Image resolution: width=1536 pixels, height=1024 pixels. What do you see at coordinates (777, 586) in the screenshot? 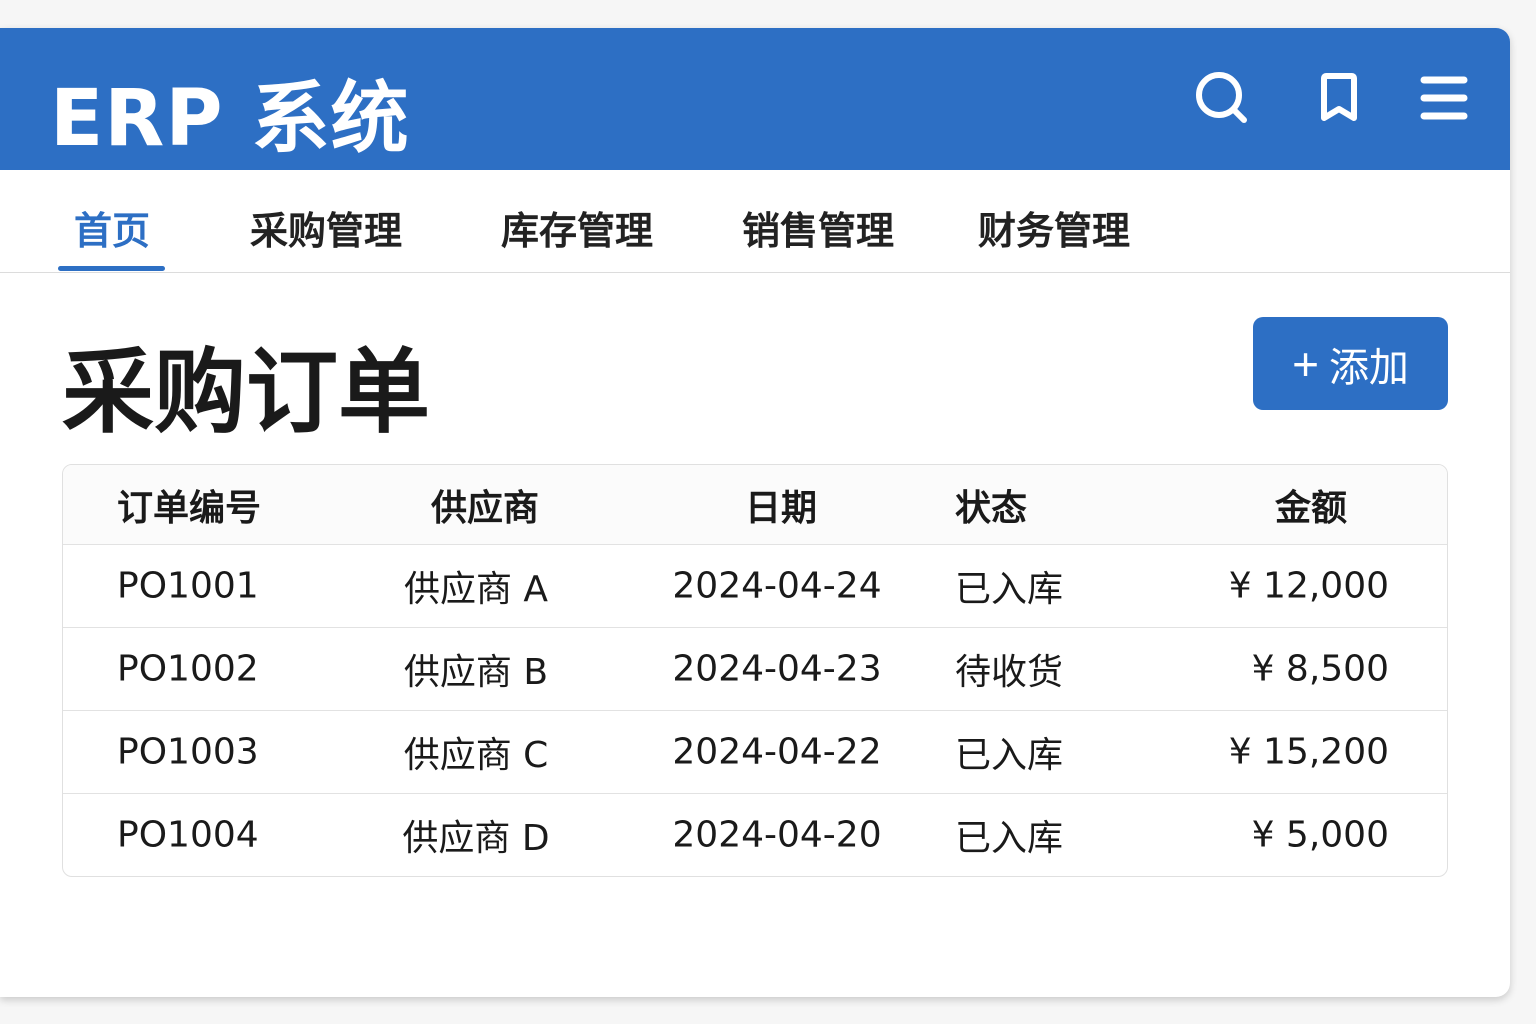
I see `date: 2024-04-24` at bounding box center [777, 586].